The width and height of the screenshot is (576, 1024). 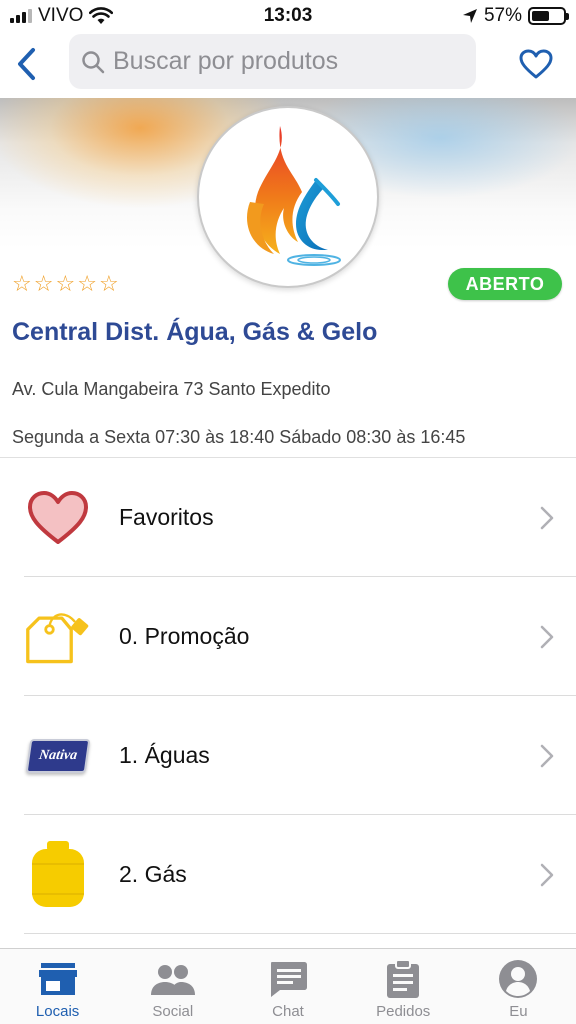 I want to click on clipboard-icon, so click(x=403, y=979).